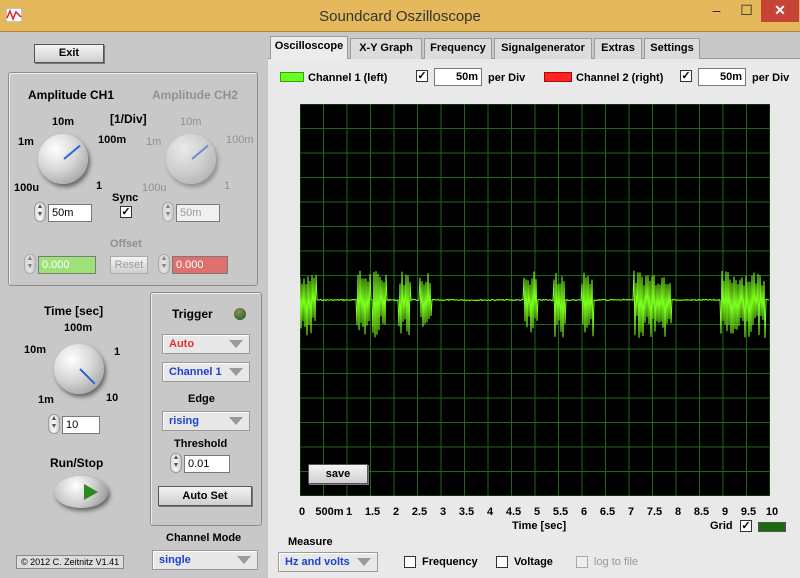  Describe the element at coordinates (201, 444) in the screenshot. I see `threshold-label: Threshold` at that location.